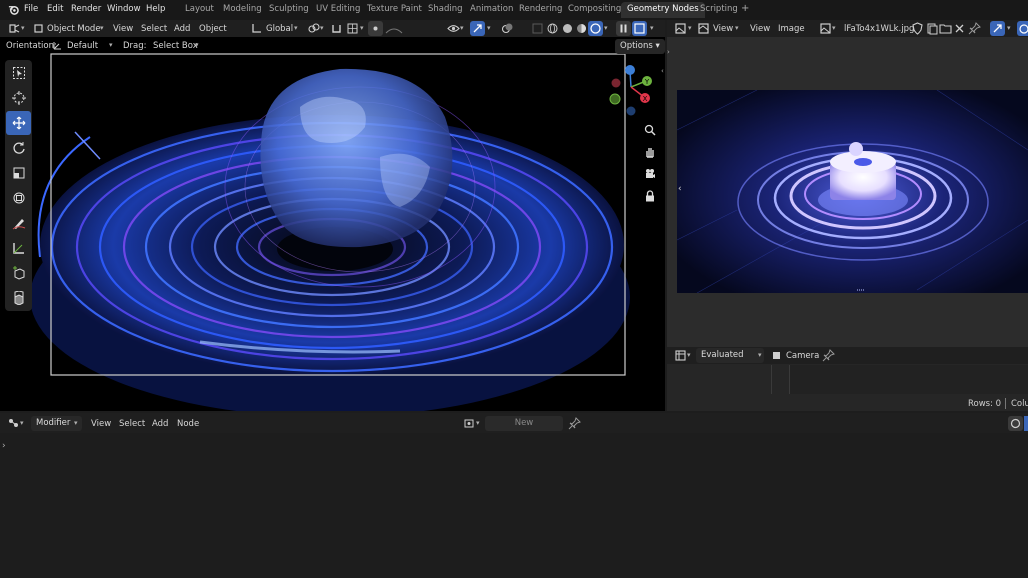 The width and height of the screenshot is (1028, 578). What do you see at coordinates (123, 29) in the screenshot?
I see `viewport-menu-view: View` at bounding box center [123, 29].